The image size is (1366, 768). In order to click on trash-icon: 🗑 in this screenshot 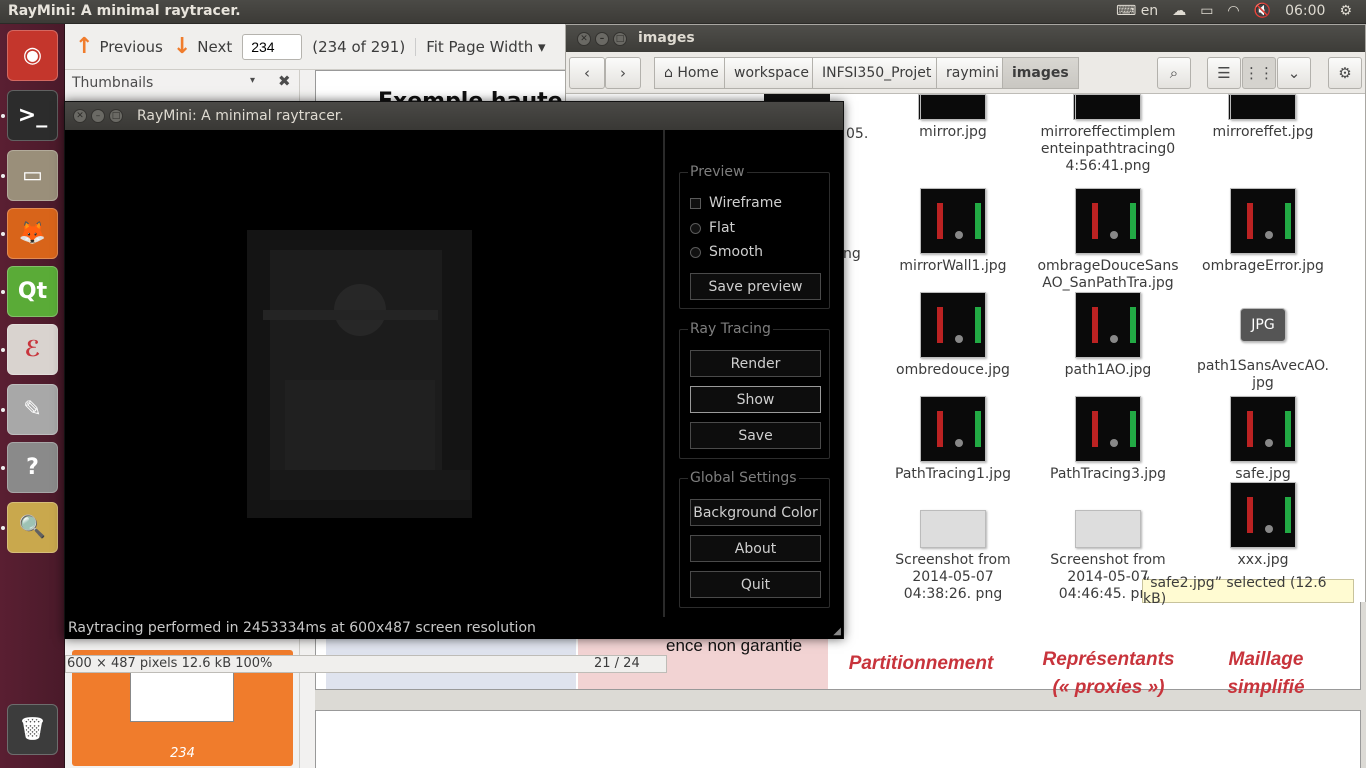, I will do `click(32, 729)`.